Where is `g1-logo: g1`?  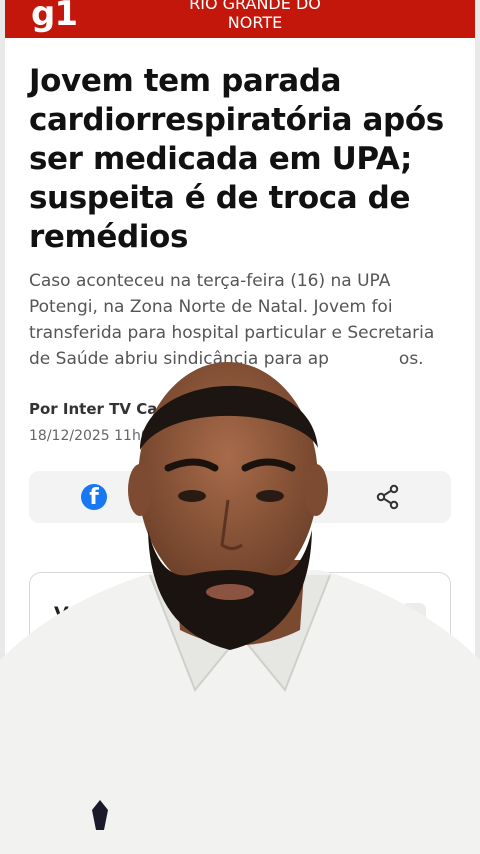 g1-logo: g1 is located at coordinates (54, 17).